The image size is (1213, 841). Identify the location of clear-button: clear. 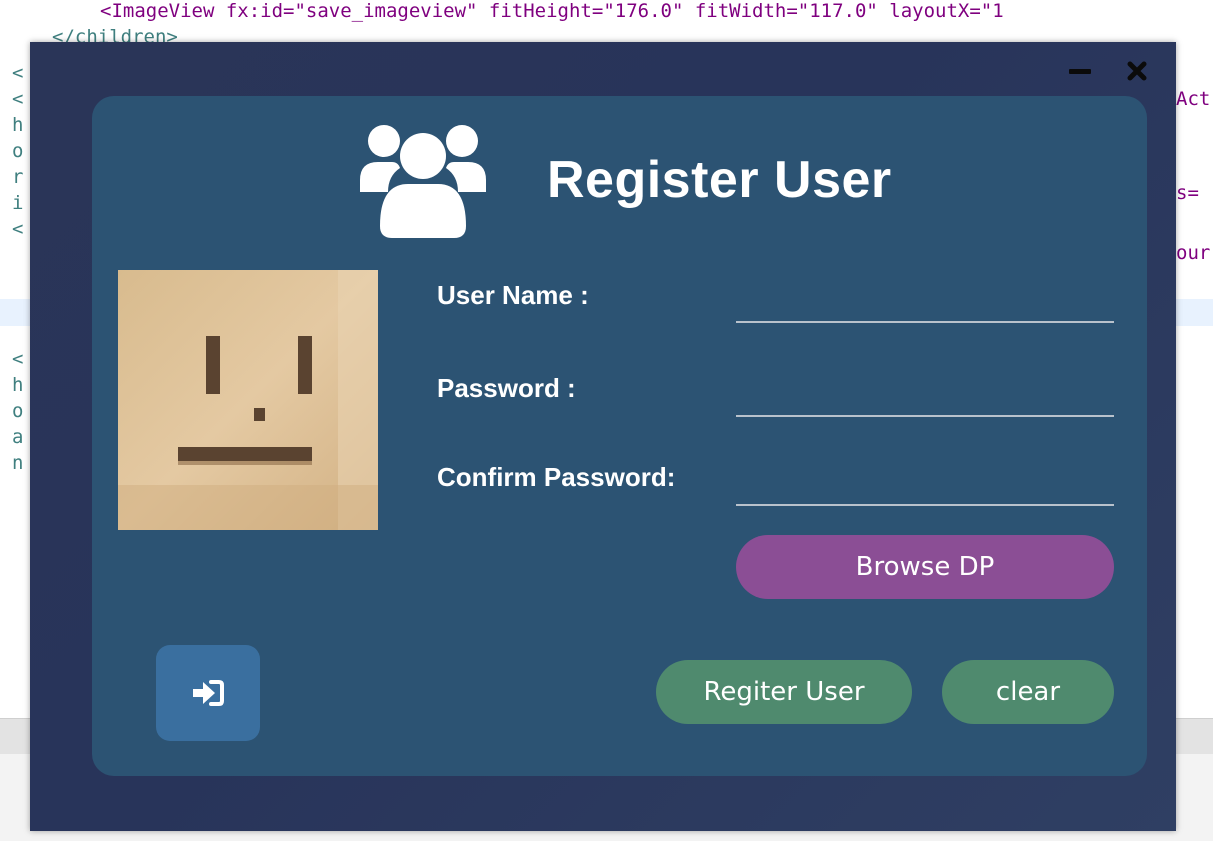
(1028, 692).